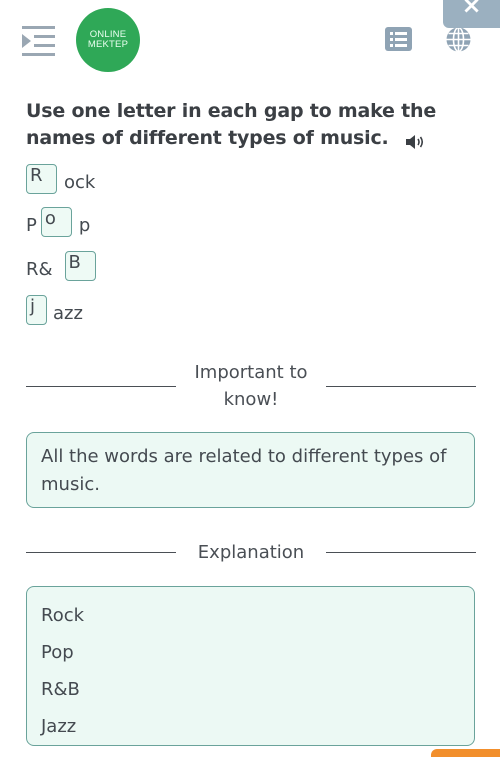 The image size is (500, 757). I want to click on speaker-icon, so click(416, 140).